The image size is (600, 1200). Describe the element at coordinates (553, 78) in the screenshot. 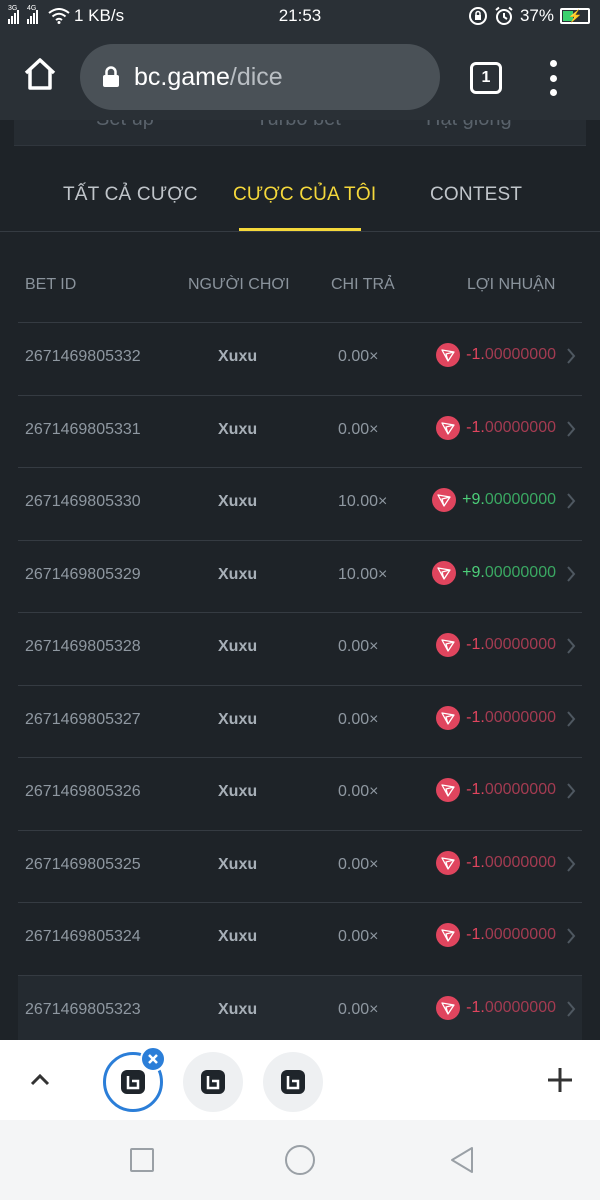

I see `more-menu-icon` at that location.